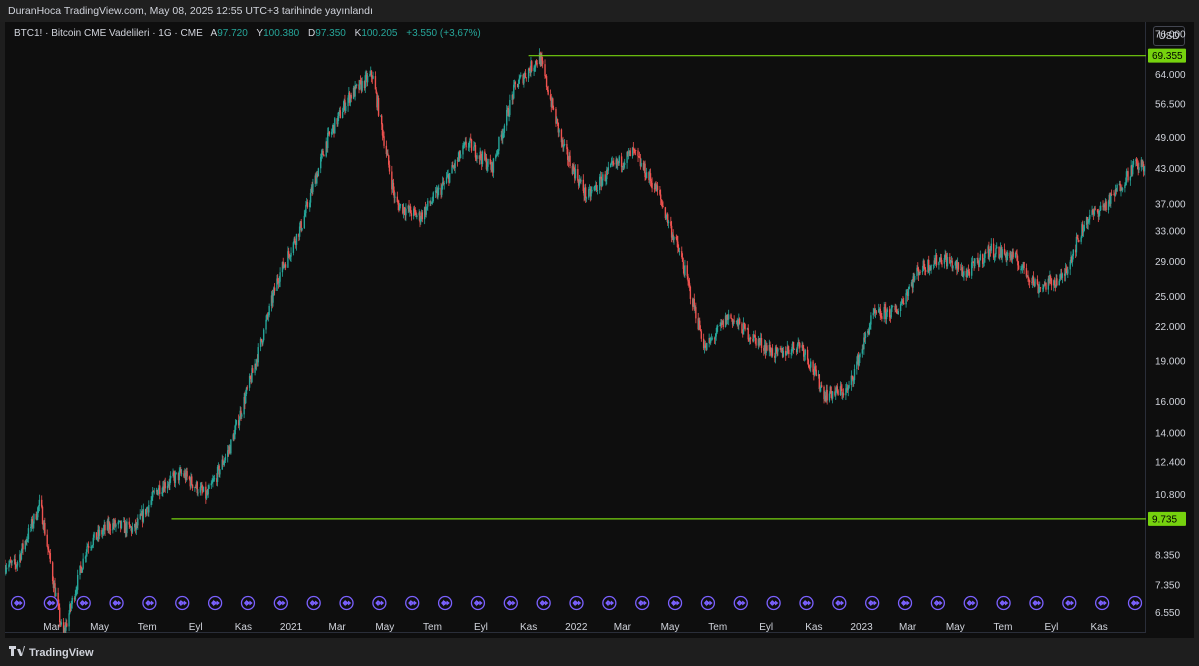  Describe the element at coordinates (1170, 362) in the screenshot. I see `y-tick-label: 19.000` at that location.